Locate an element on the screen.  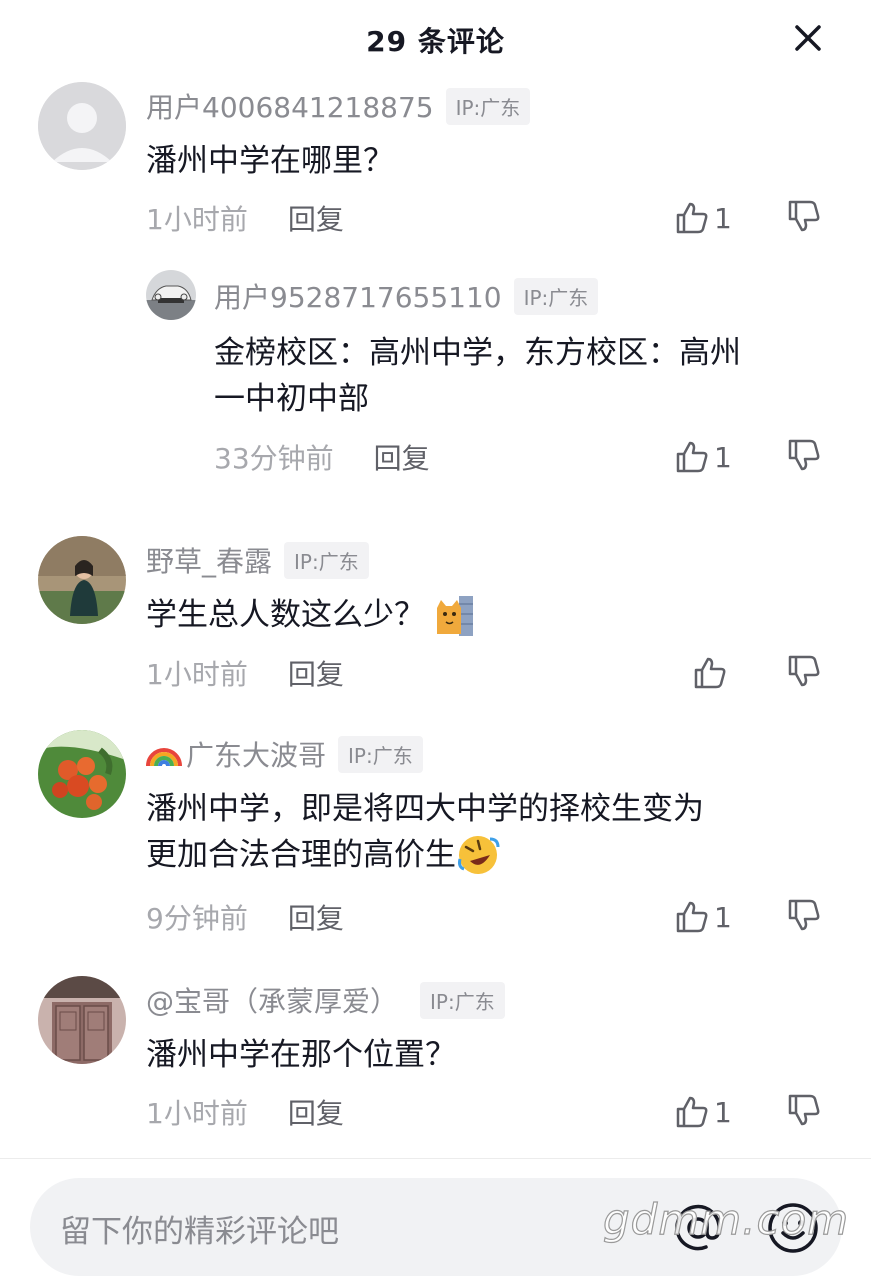
comment-author-row: 野草_春露 IP:广东 is located at coordinates (257, 560).